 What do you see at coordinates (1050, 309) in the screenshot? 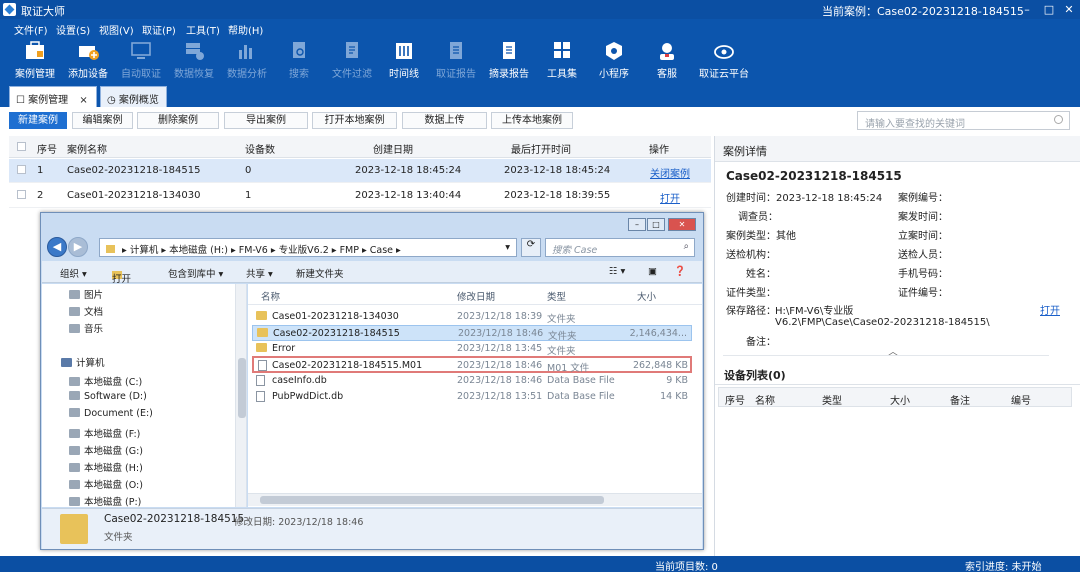
I see `open-path-link: 打开` at bounding box center [1050, 309].